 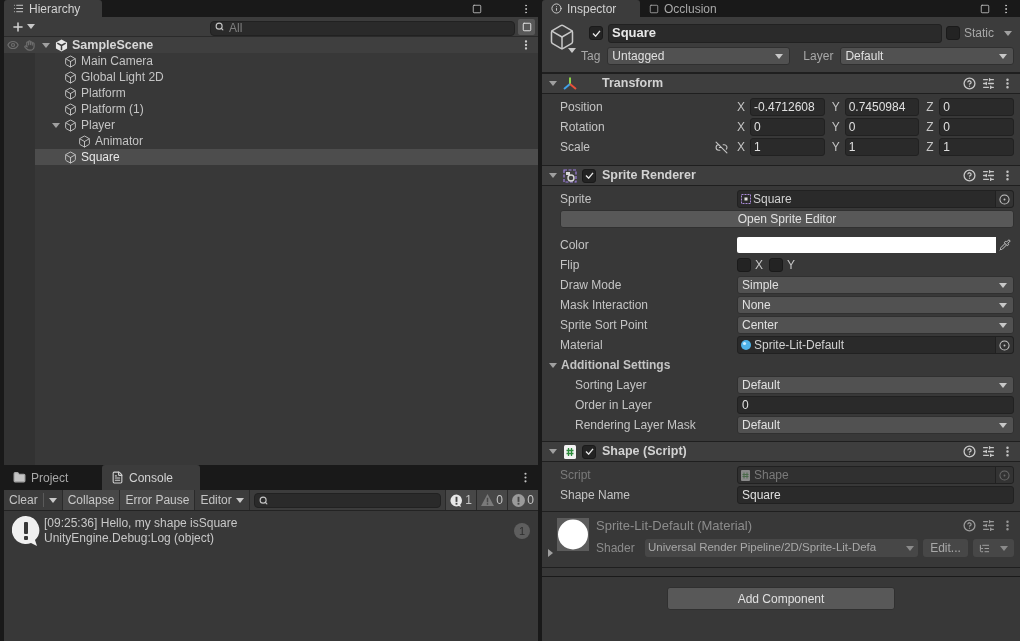 I want to click on panel-tab: Inspector, so click(x=591, y=8).